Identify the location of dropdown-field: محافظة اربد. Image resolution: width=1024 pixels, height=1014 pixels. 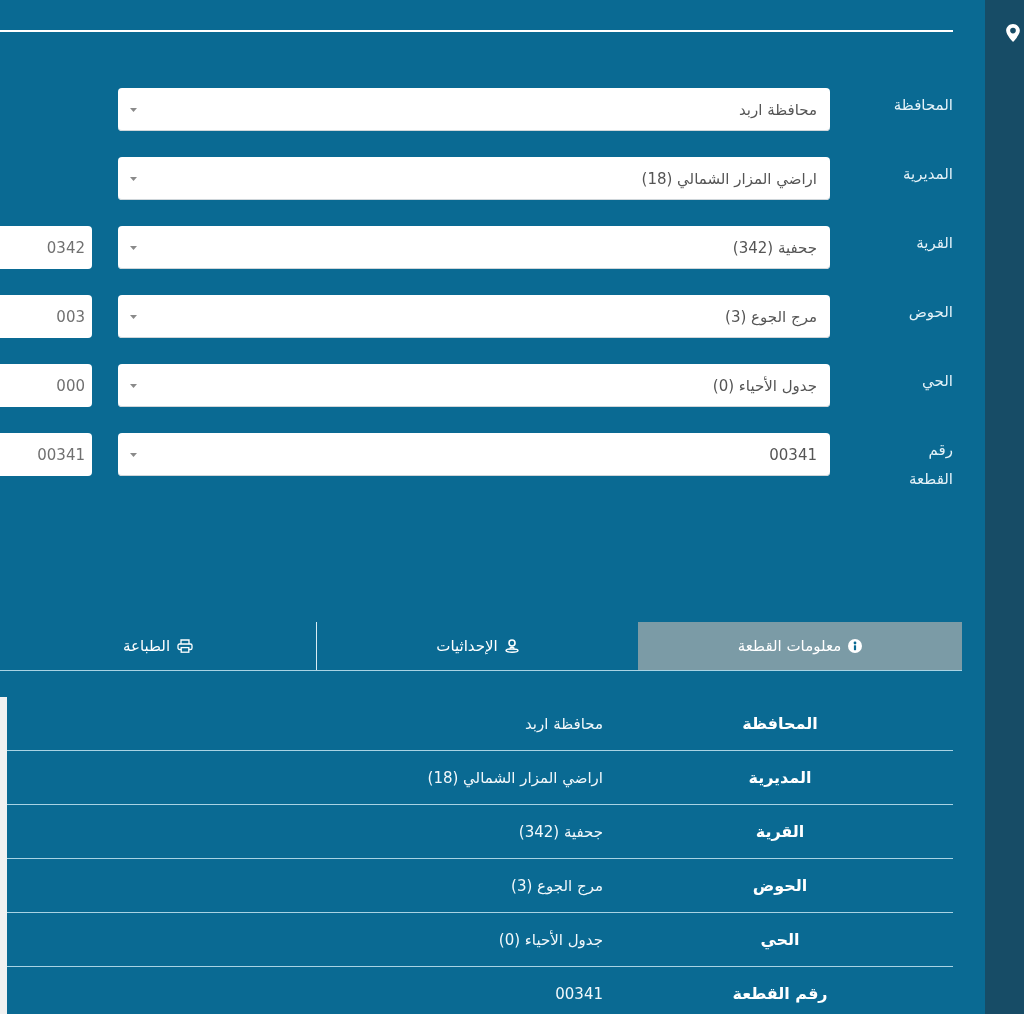
(474, 109).